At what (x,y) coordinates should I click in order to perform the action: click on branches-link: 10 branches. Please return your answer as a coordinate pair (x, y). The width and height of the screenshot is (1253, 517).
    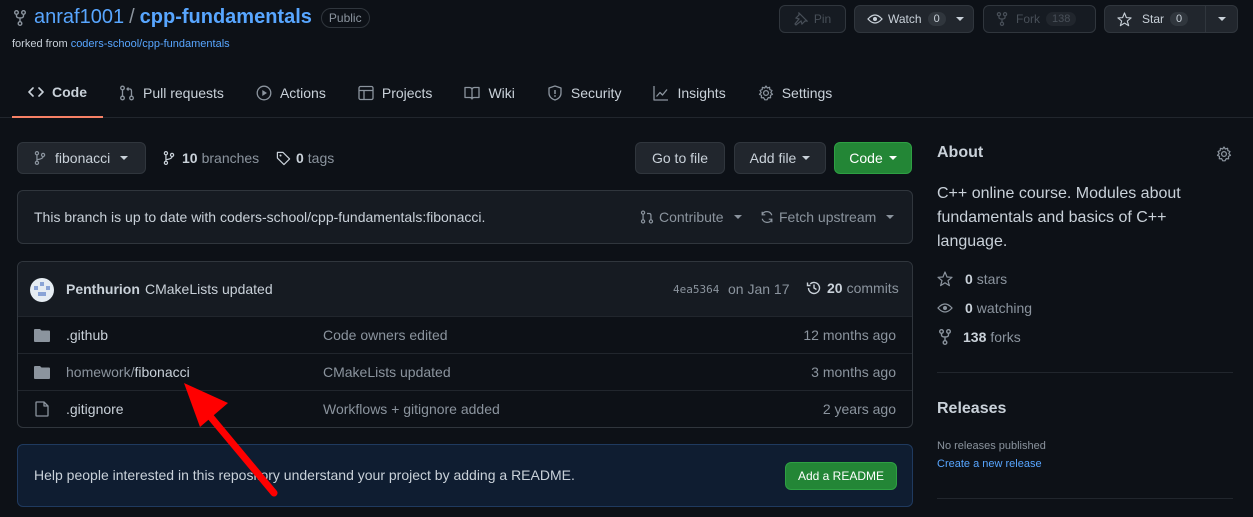
    Looking at the image, I should click on (211, 158).